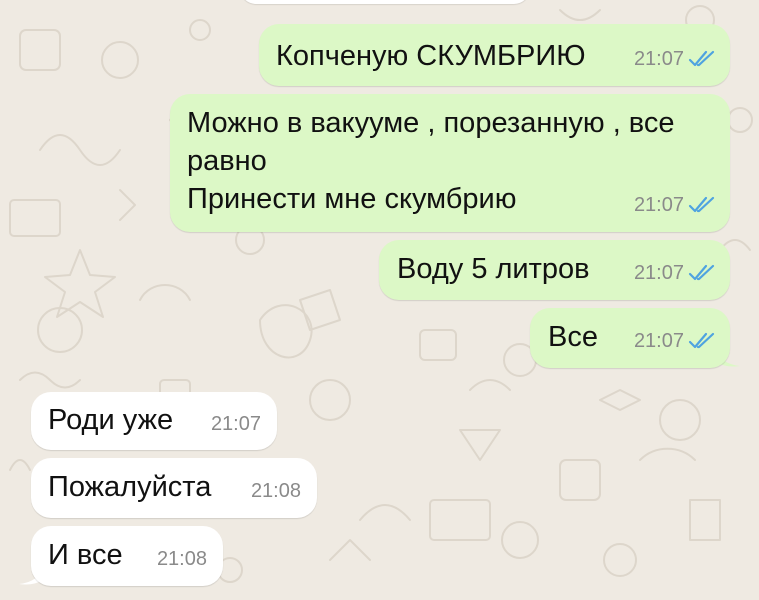 Image resolution: width=759 pixels, height=600 pixels. Describe the element at coordinates (227, 161) in the screenshot. I see `message-text-line: равно` at that location.